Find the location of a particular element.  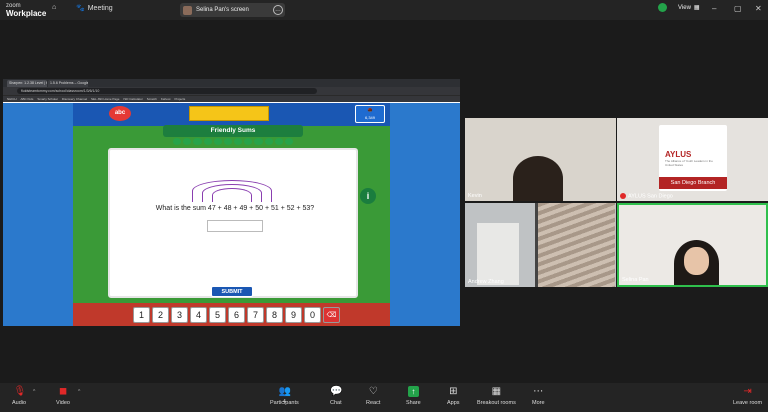

game-right-panel is located at coordinates (425, 214).